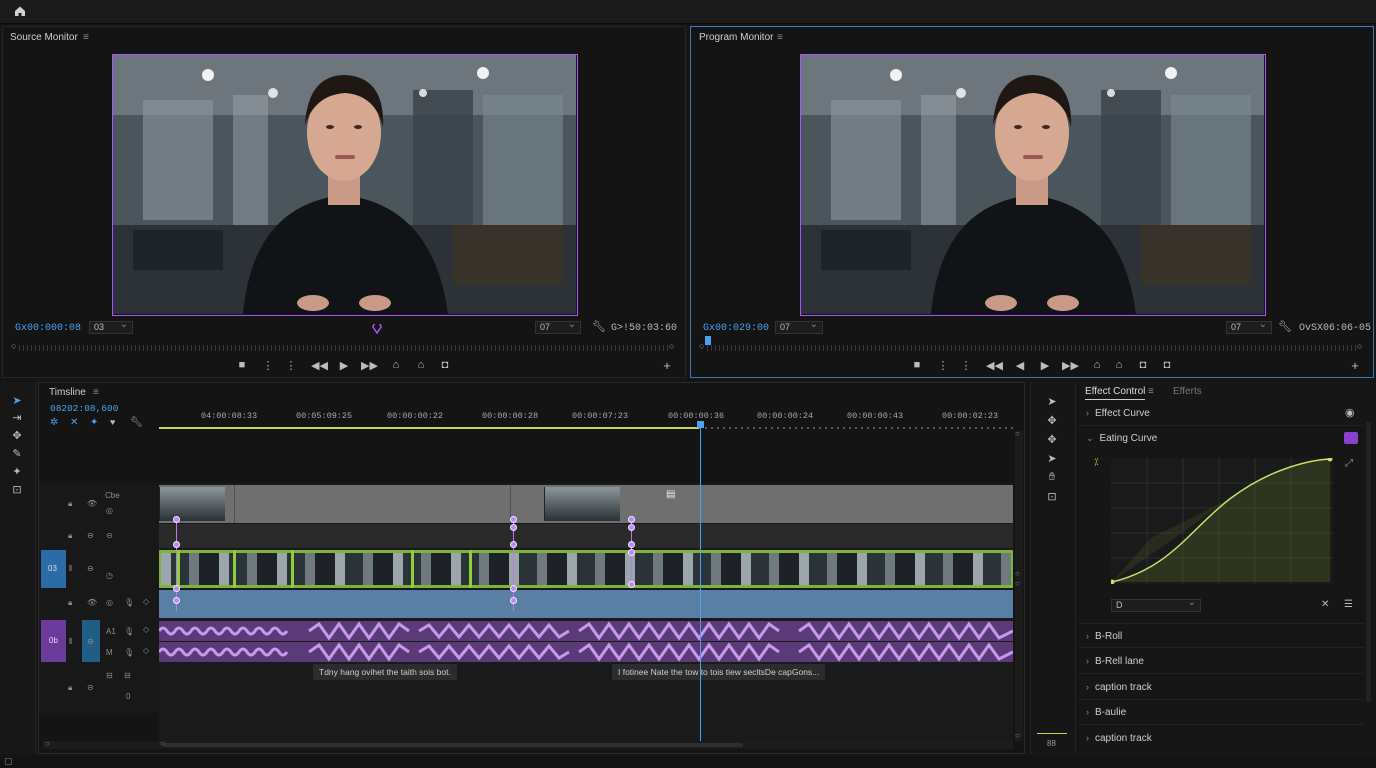 The image size is (1376, 768). What do you see at coordinates (799, 326) in the screenshot?
I see `program-zoom-dropdown: 07` at bounding box center [799, 326].